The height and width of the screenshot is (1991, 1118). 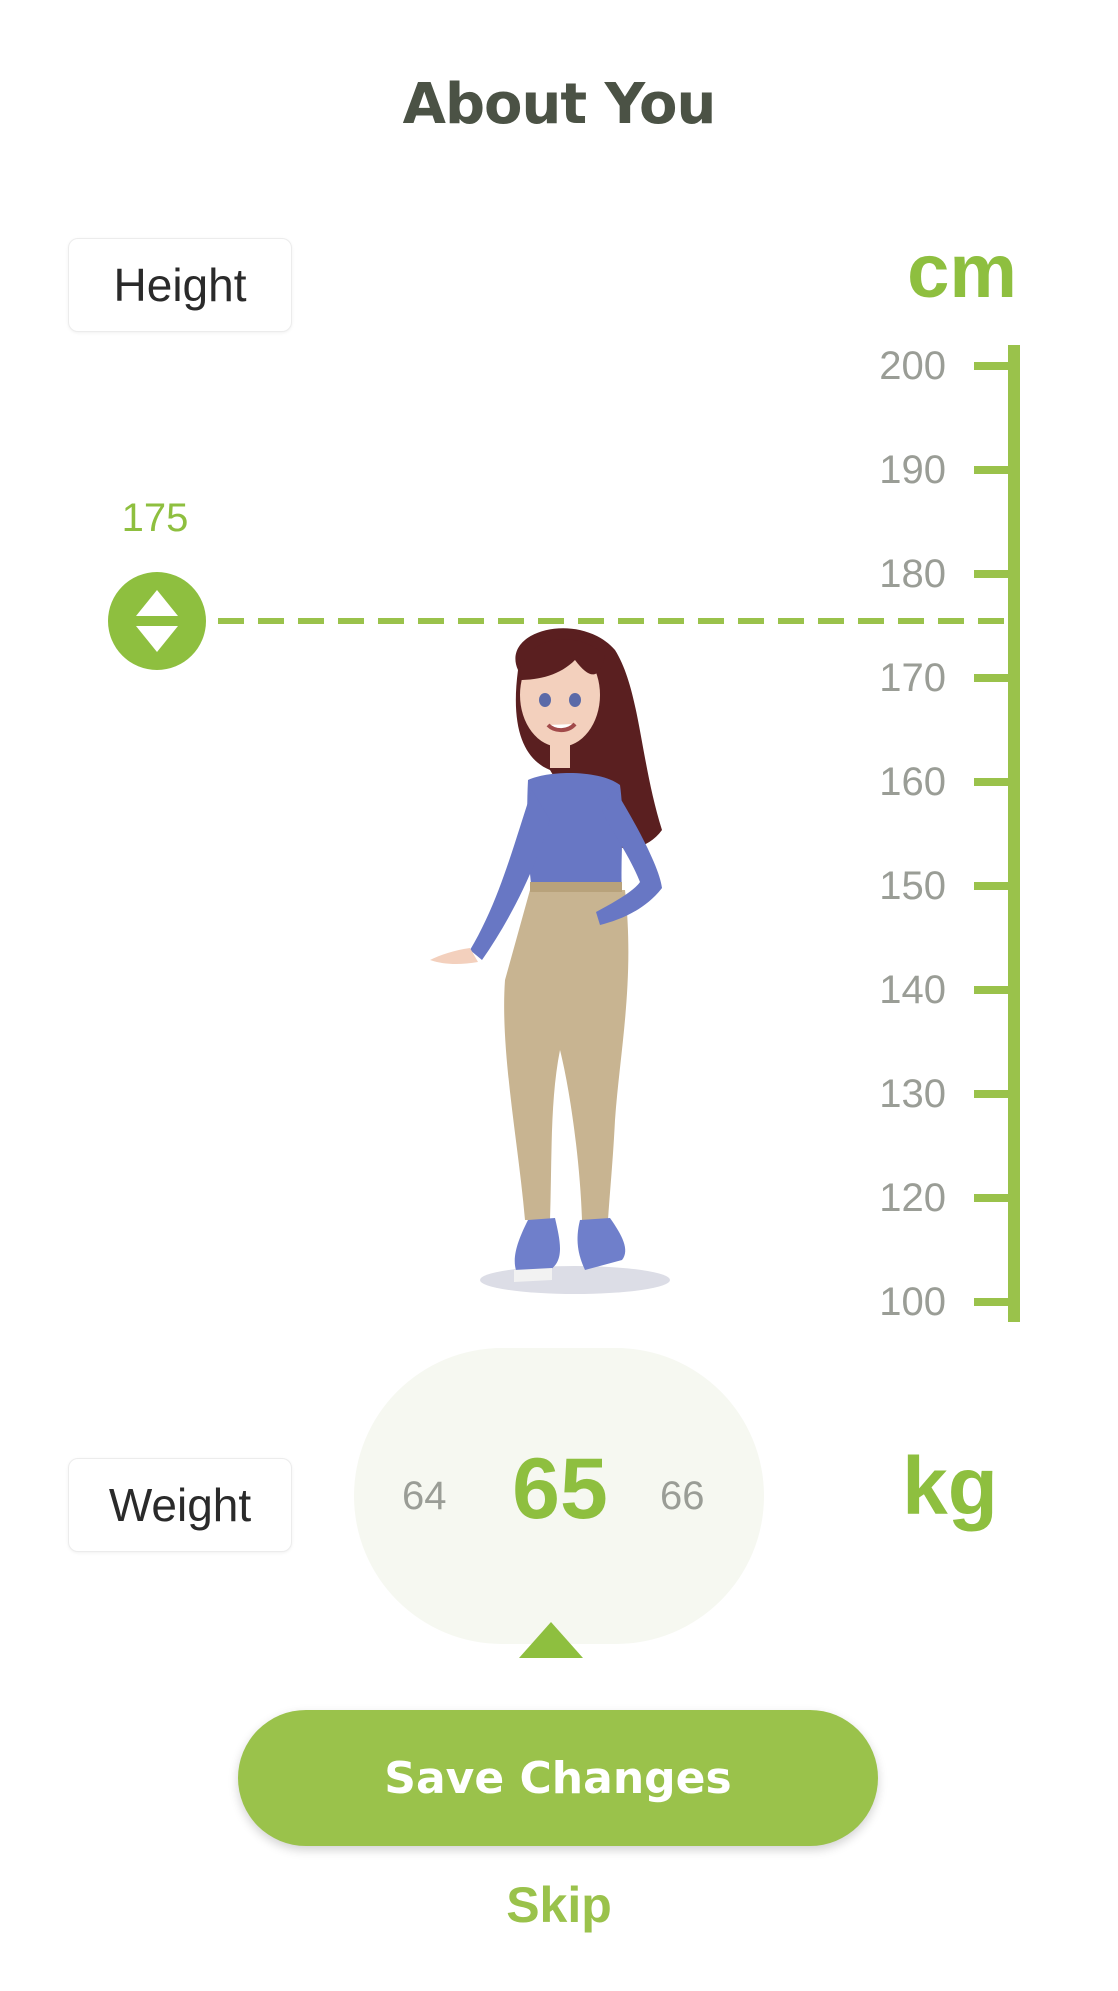 What do you see at coordinates (155, 518) in the screenshot?
I see `height-selected-value: 175` at bounding box center [155, 518].